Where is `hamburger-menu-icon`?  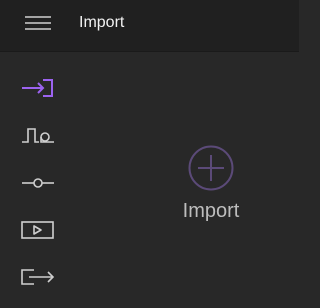 hamburger-menu-icon is located at coordinates (38, 23).